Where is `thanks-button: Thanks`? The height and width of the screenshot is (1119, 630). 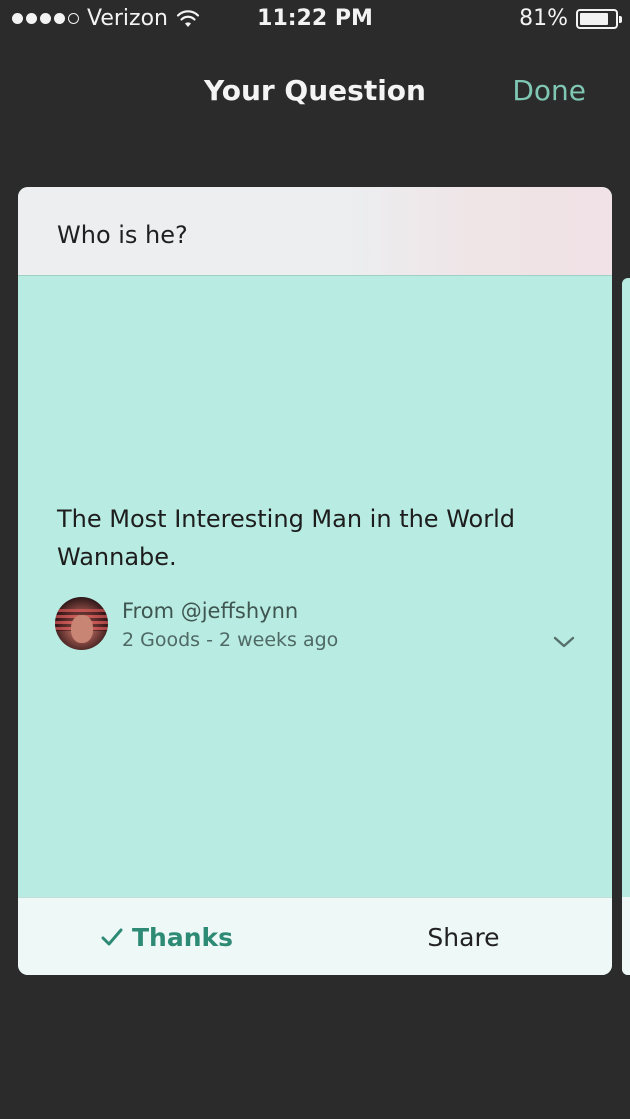
thanks-button: Thanks is located at coordinates (166, 936).